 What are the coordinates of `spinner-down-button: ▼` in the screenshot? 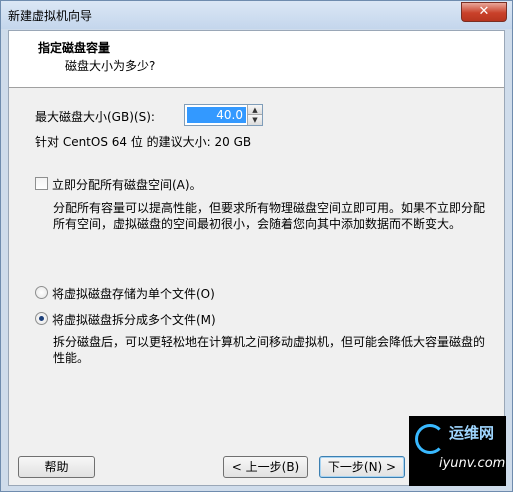 It's located at (254, 120).